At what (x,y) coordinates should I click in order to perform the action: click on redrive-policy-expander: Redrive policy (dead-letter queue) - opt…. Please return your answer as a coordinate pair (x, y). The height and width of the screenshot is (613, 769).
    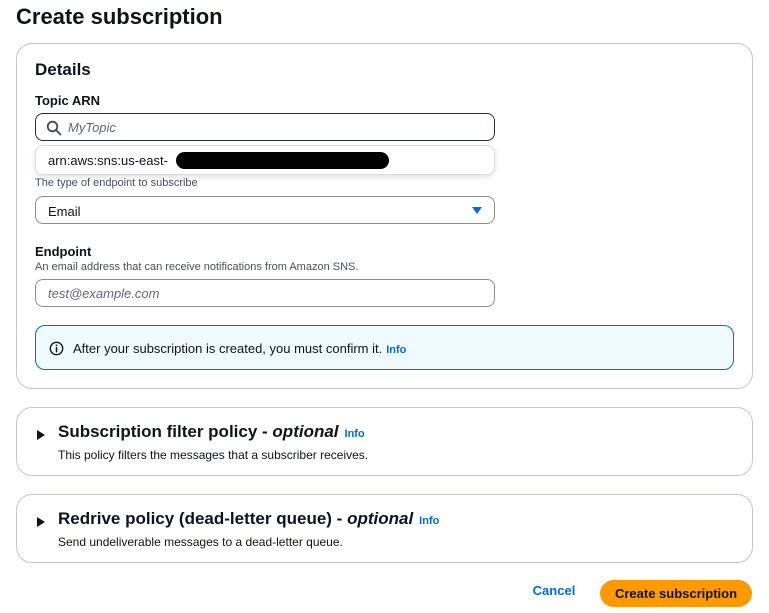
    Looking at the image, I should click on (384, 528).